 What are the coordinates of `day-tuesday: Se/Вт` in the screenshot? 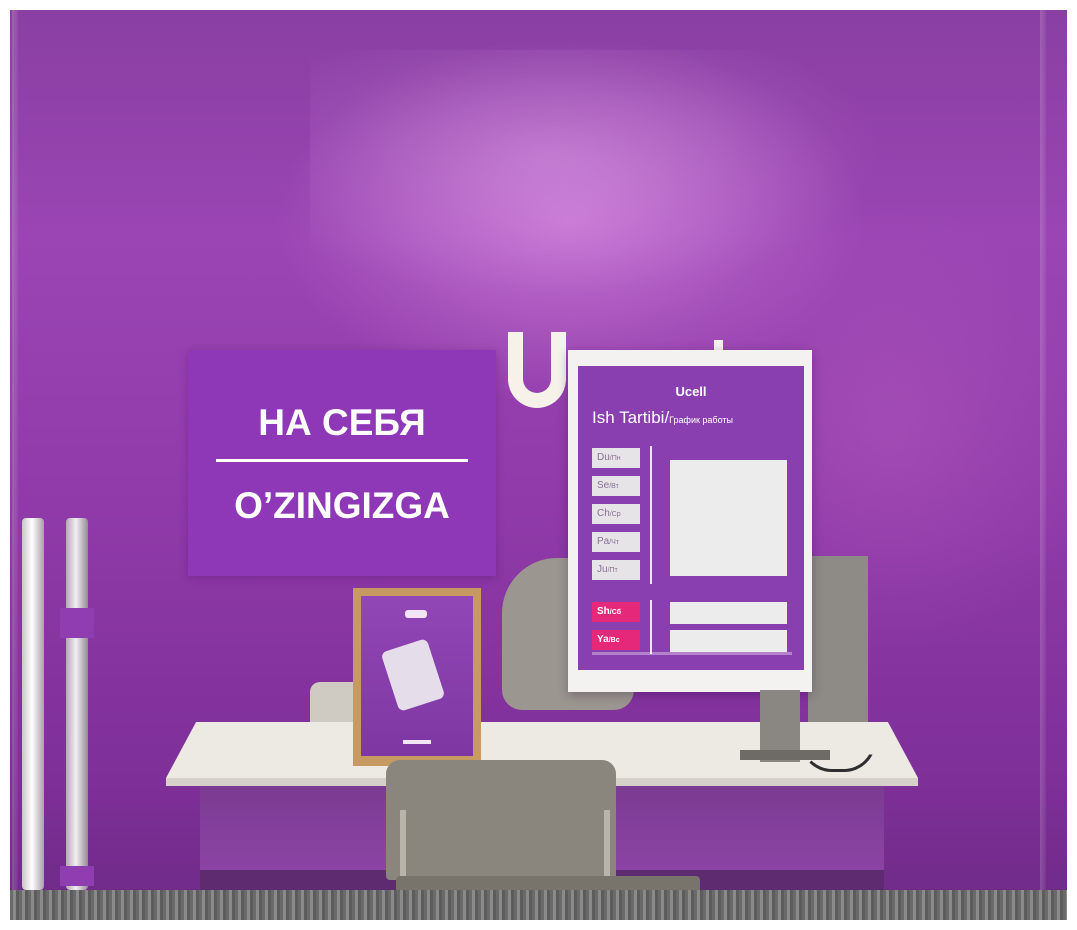 It's located at (616, 486).